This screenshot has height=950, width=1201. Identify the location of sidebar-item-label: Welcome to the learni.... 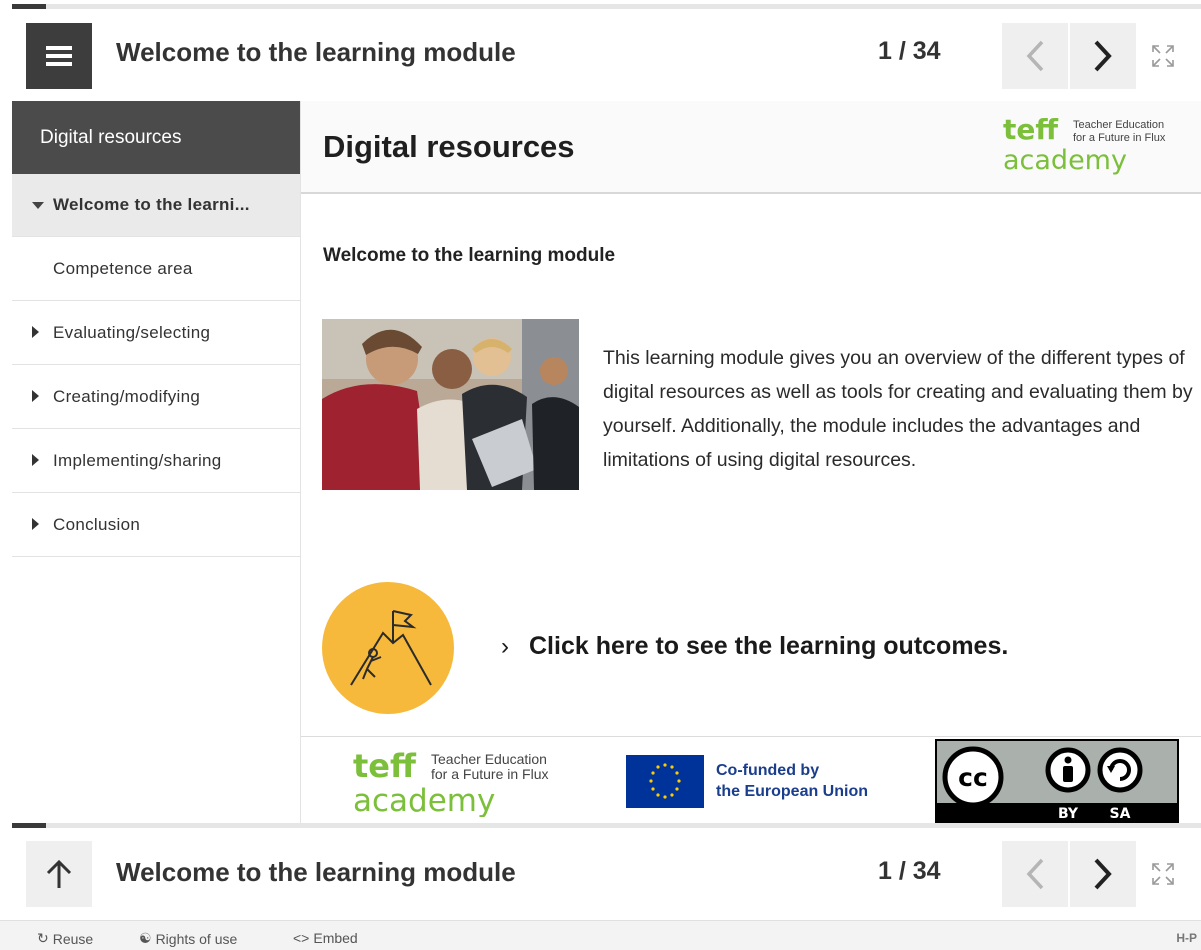
(151, 204).